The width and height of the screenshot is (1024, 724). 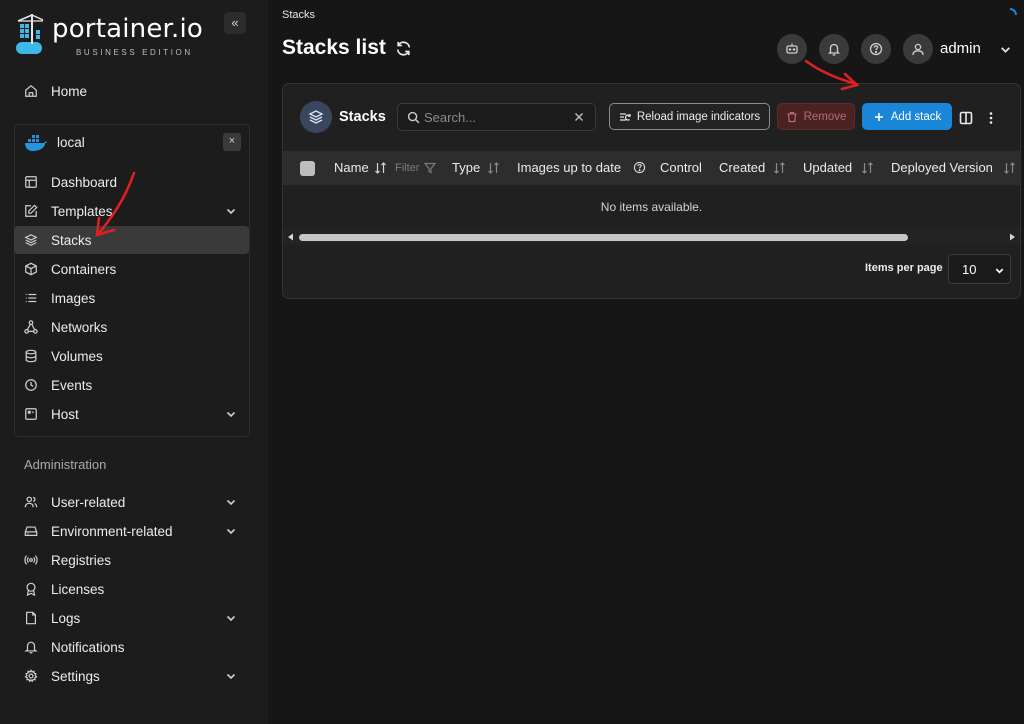 What do you see at coordinates (131, 211) in the screenshot?
I see `sidebar-item-templates: Templates` at bounding box center [131, 211].